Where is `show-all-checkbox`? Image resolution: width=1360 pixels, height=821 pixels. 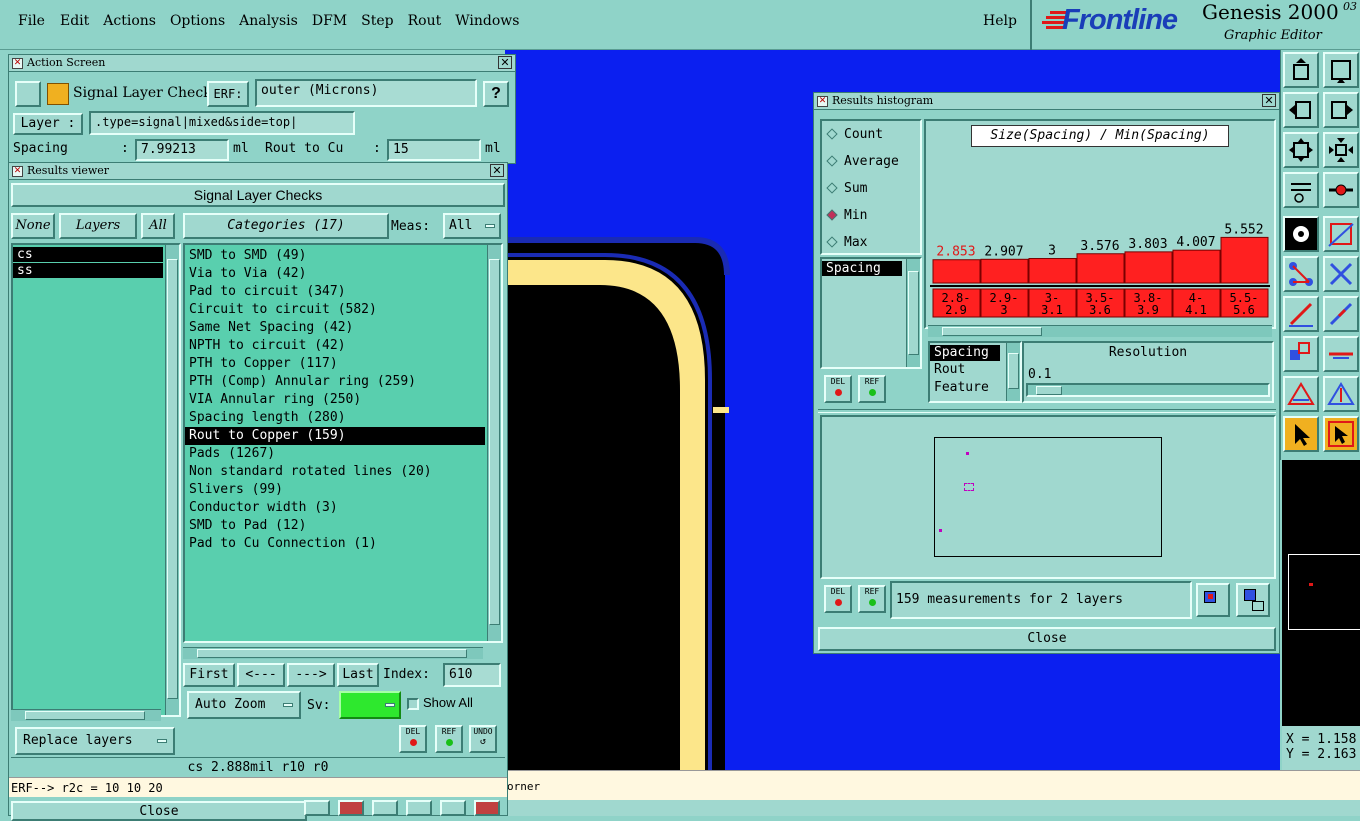
show-all-checkbox is located at coordinates (413, 704).